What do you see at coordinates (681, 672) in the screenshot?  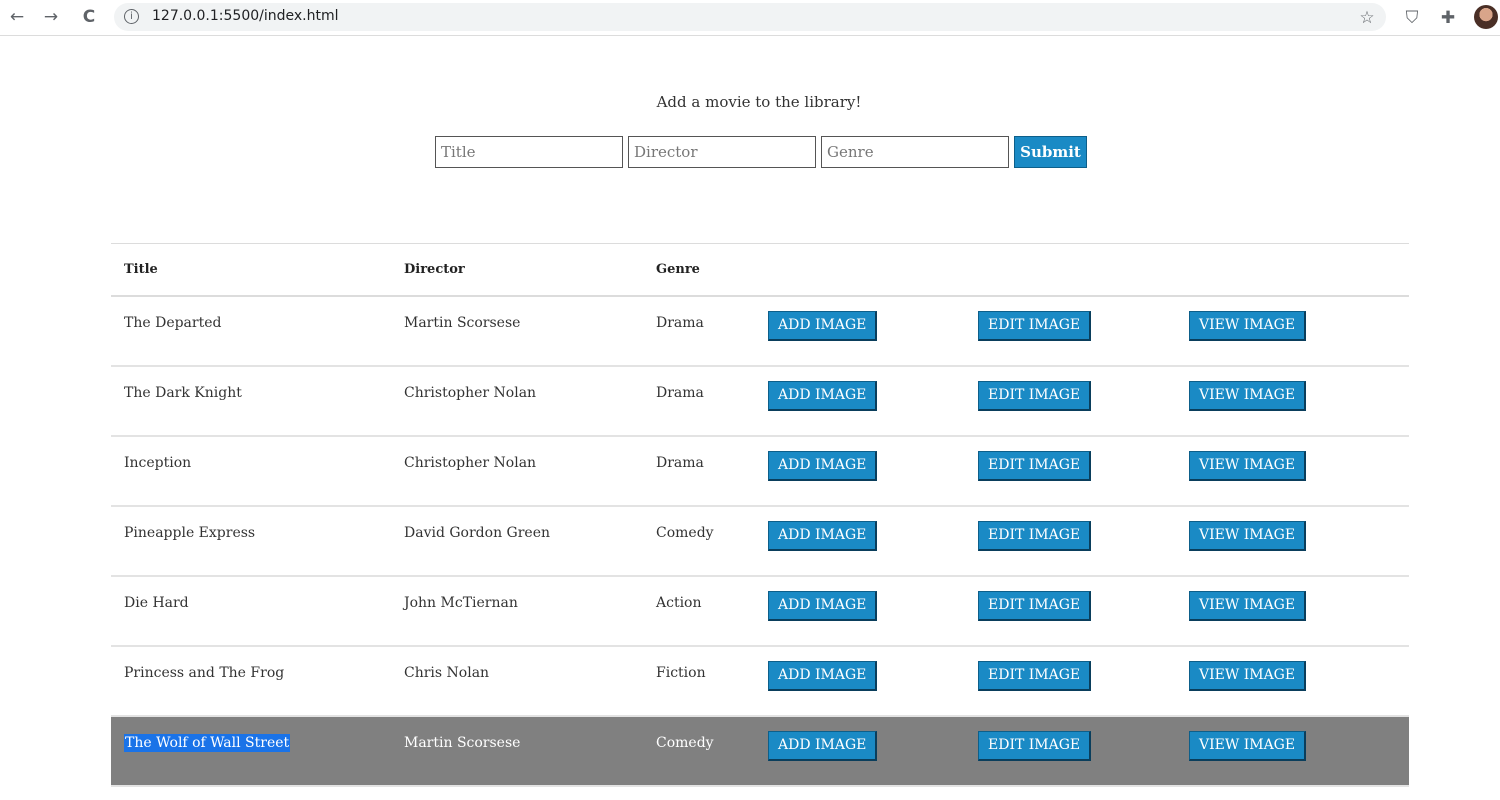 I see `movie-genre: Fiction` at bounding box center [681, 672].